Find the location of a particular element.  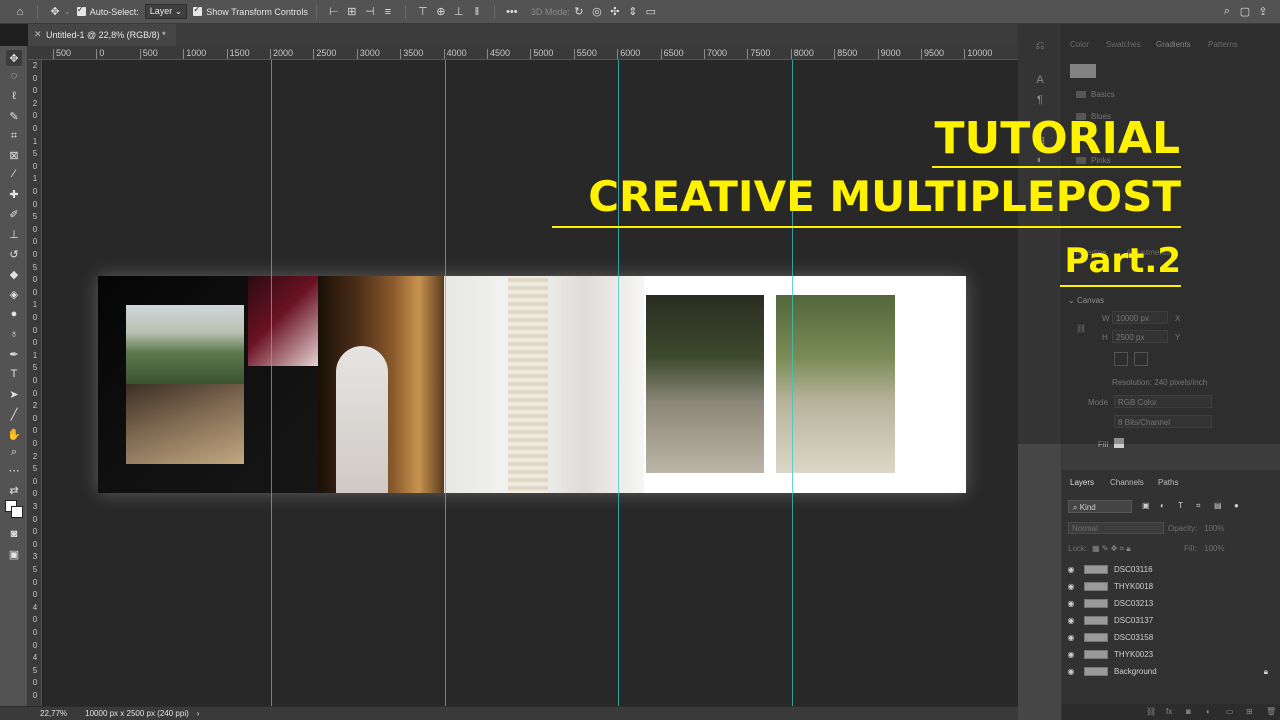

workspace-icon: ▢ is located at coordinates (1245, 12).